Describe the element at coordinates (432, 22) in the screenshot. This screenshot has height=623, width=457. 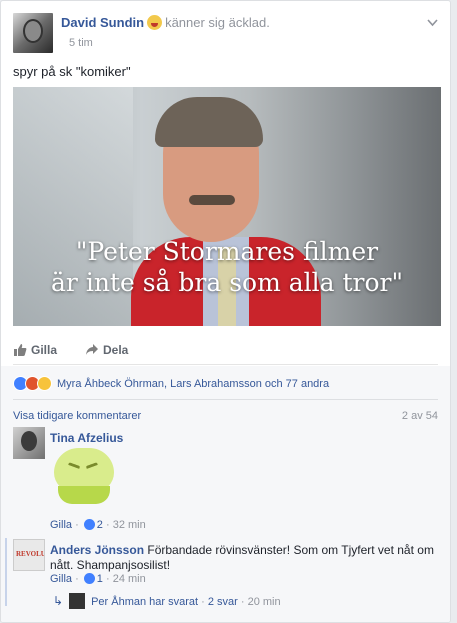
I see `chevron-down-icon` at that location.